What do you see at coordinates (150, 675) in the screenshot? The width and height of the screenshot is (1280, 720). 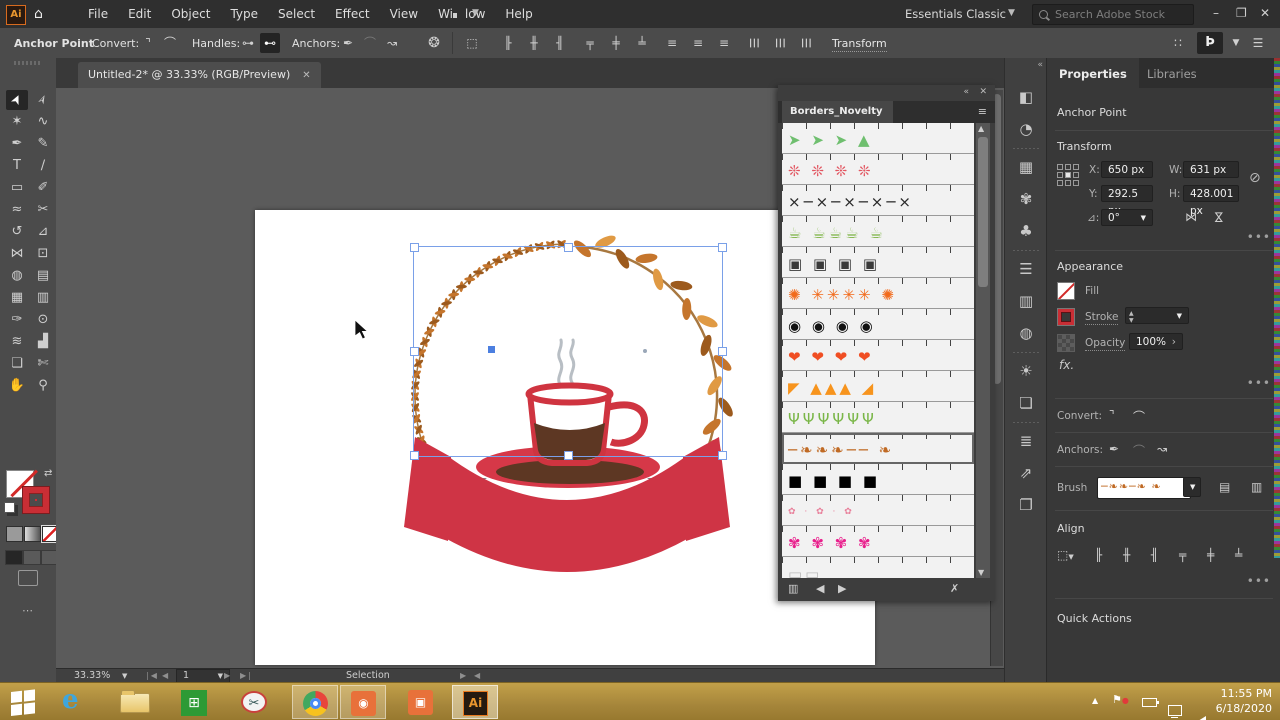 I see `first-artboard-icon: ❘◀` at bounding box center [150, 675].